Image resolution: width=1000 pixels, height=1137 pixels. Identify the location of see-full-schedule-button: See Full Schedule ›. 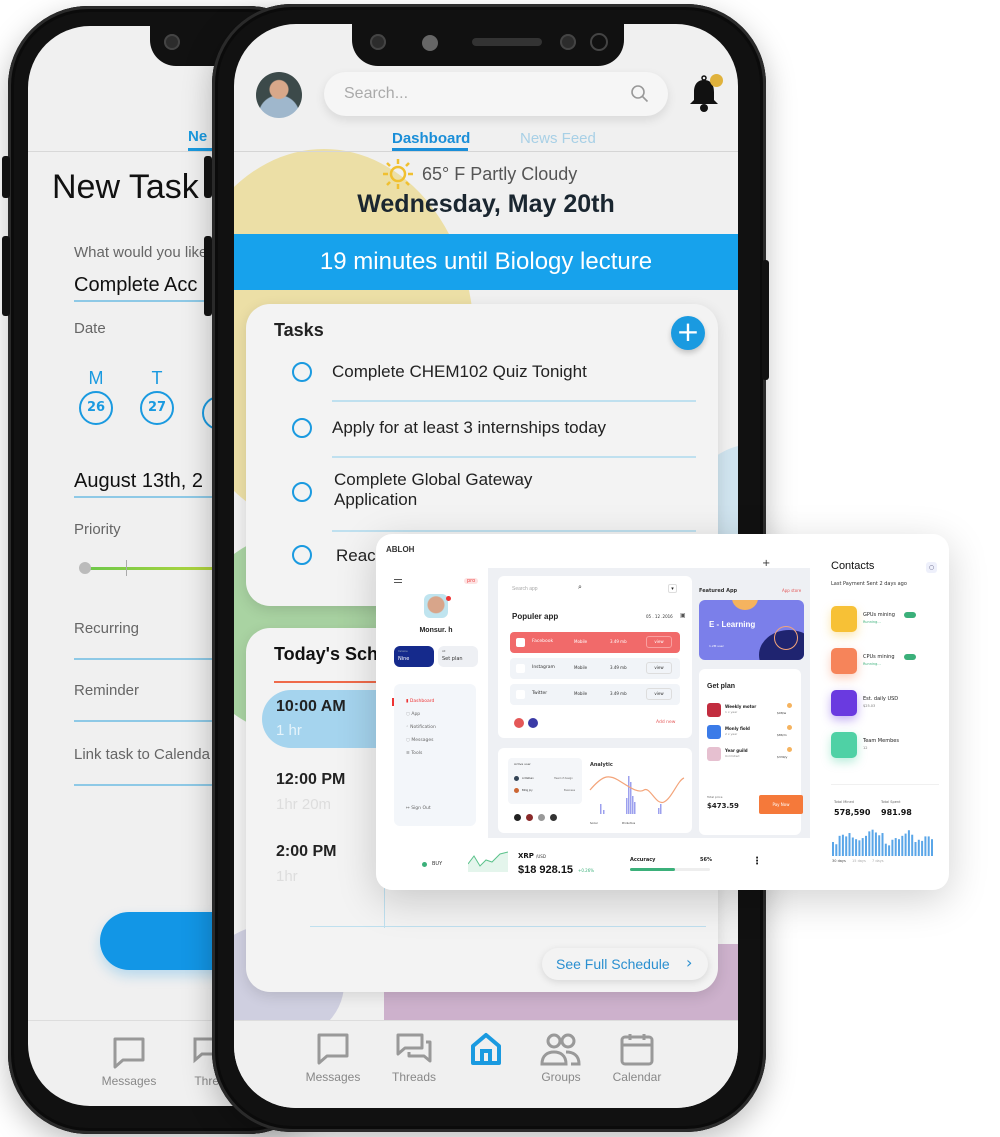
(625, 964).